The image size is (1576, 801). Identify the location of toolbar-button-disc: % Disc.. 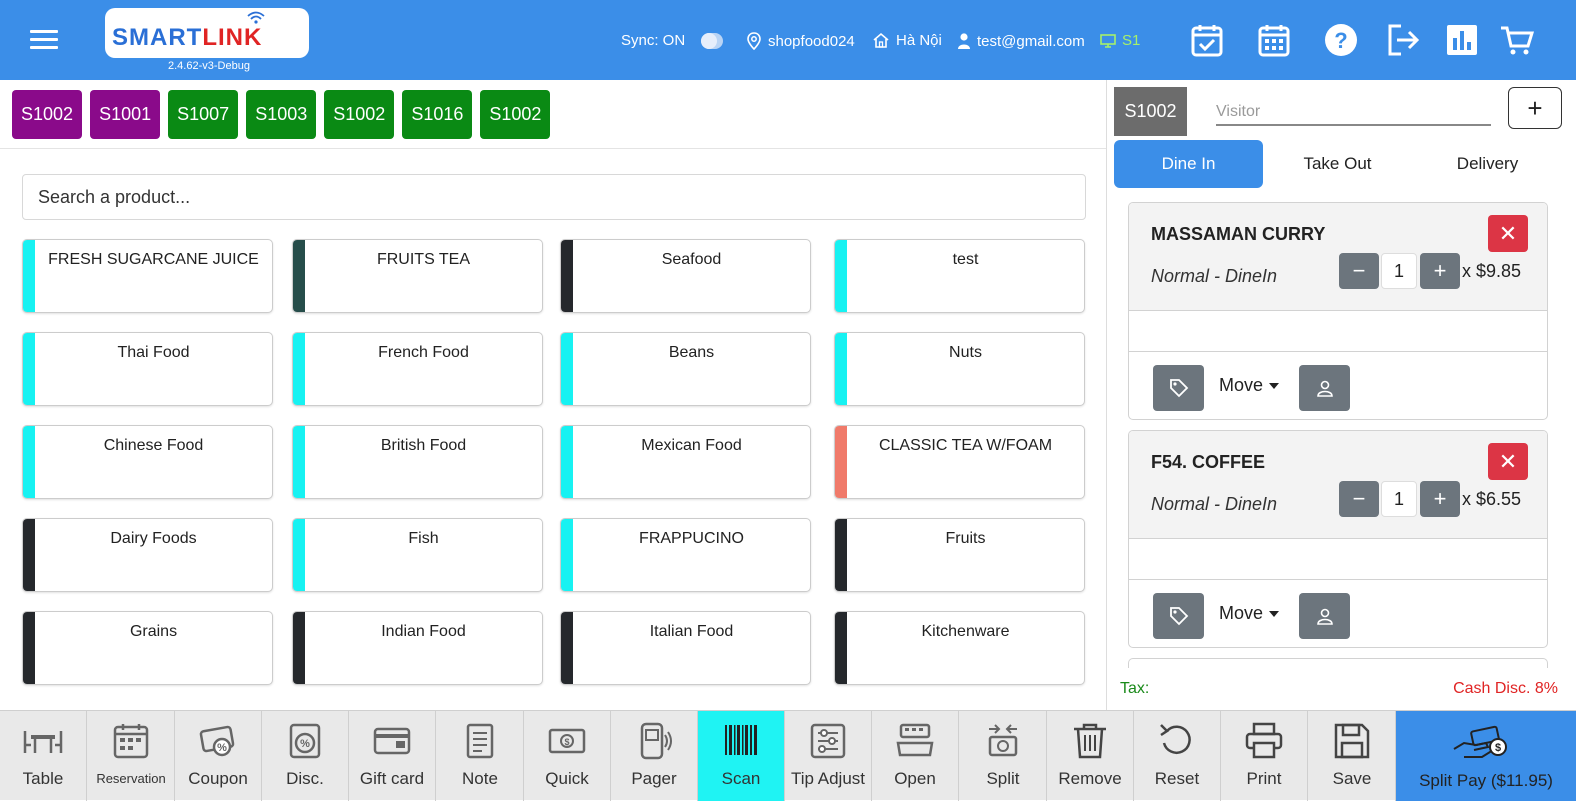
(305, 756).